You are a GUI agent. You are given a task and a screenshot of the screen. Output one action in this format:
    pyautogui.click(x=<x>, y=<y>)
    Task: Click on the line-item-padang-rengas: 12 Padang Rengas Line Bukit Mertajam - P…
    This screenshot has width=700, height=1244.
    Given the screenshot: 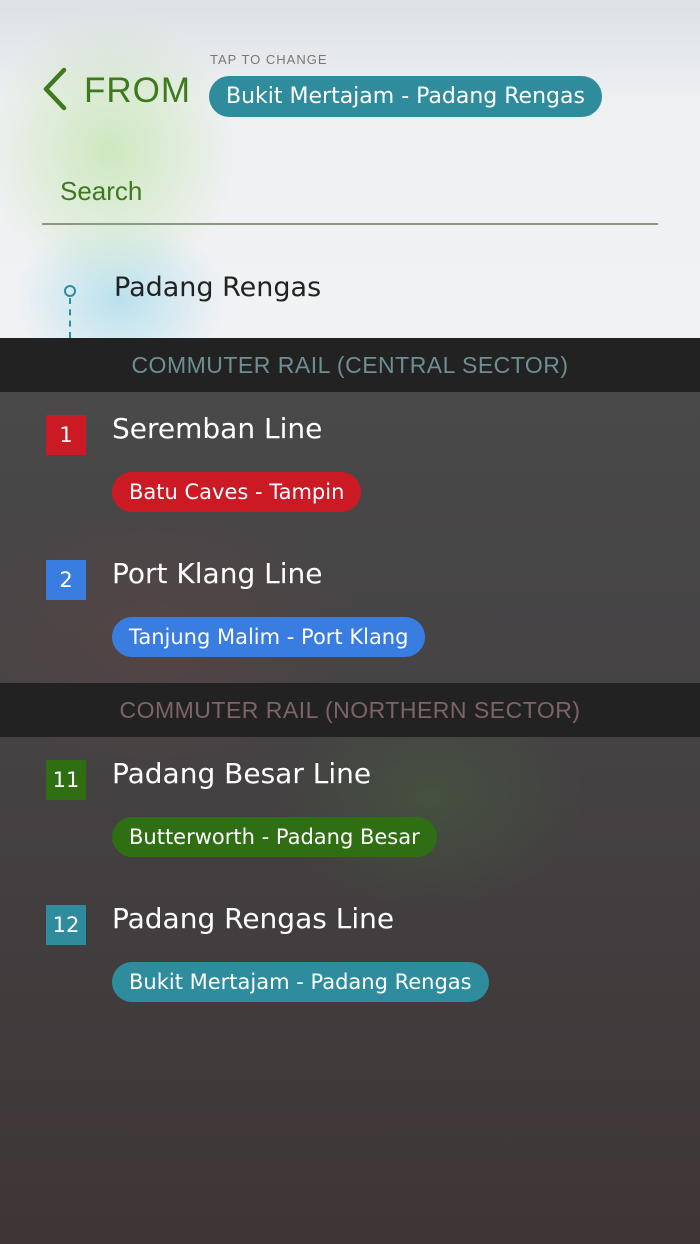 What is the action you would take?
    pyautogui.click(x=350, y=963)
    